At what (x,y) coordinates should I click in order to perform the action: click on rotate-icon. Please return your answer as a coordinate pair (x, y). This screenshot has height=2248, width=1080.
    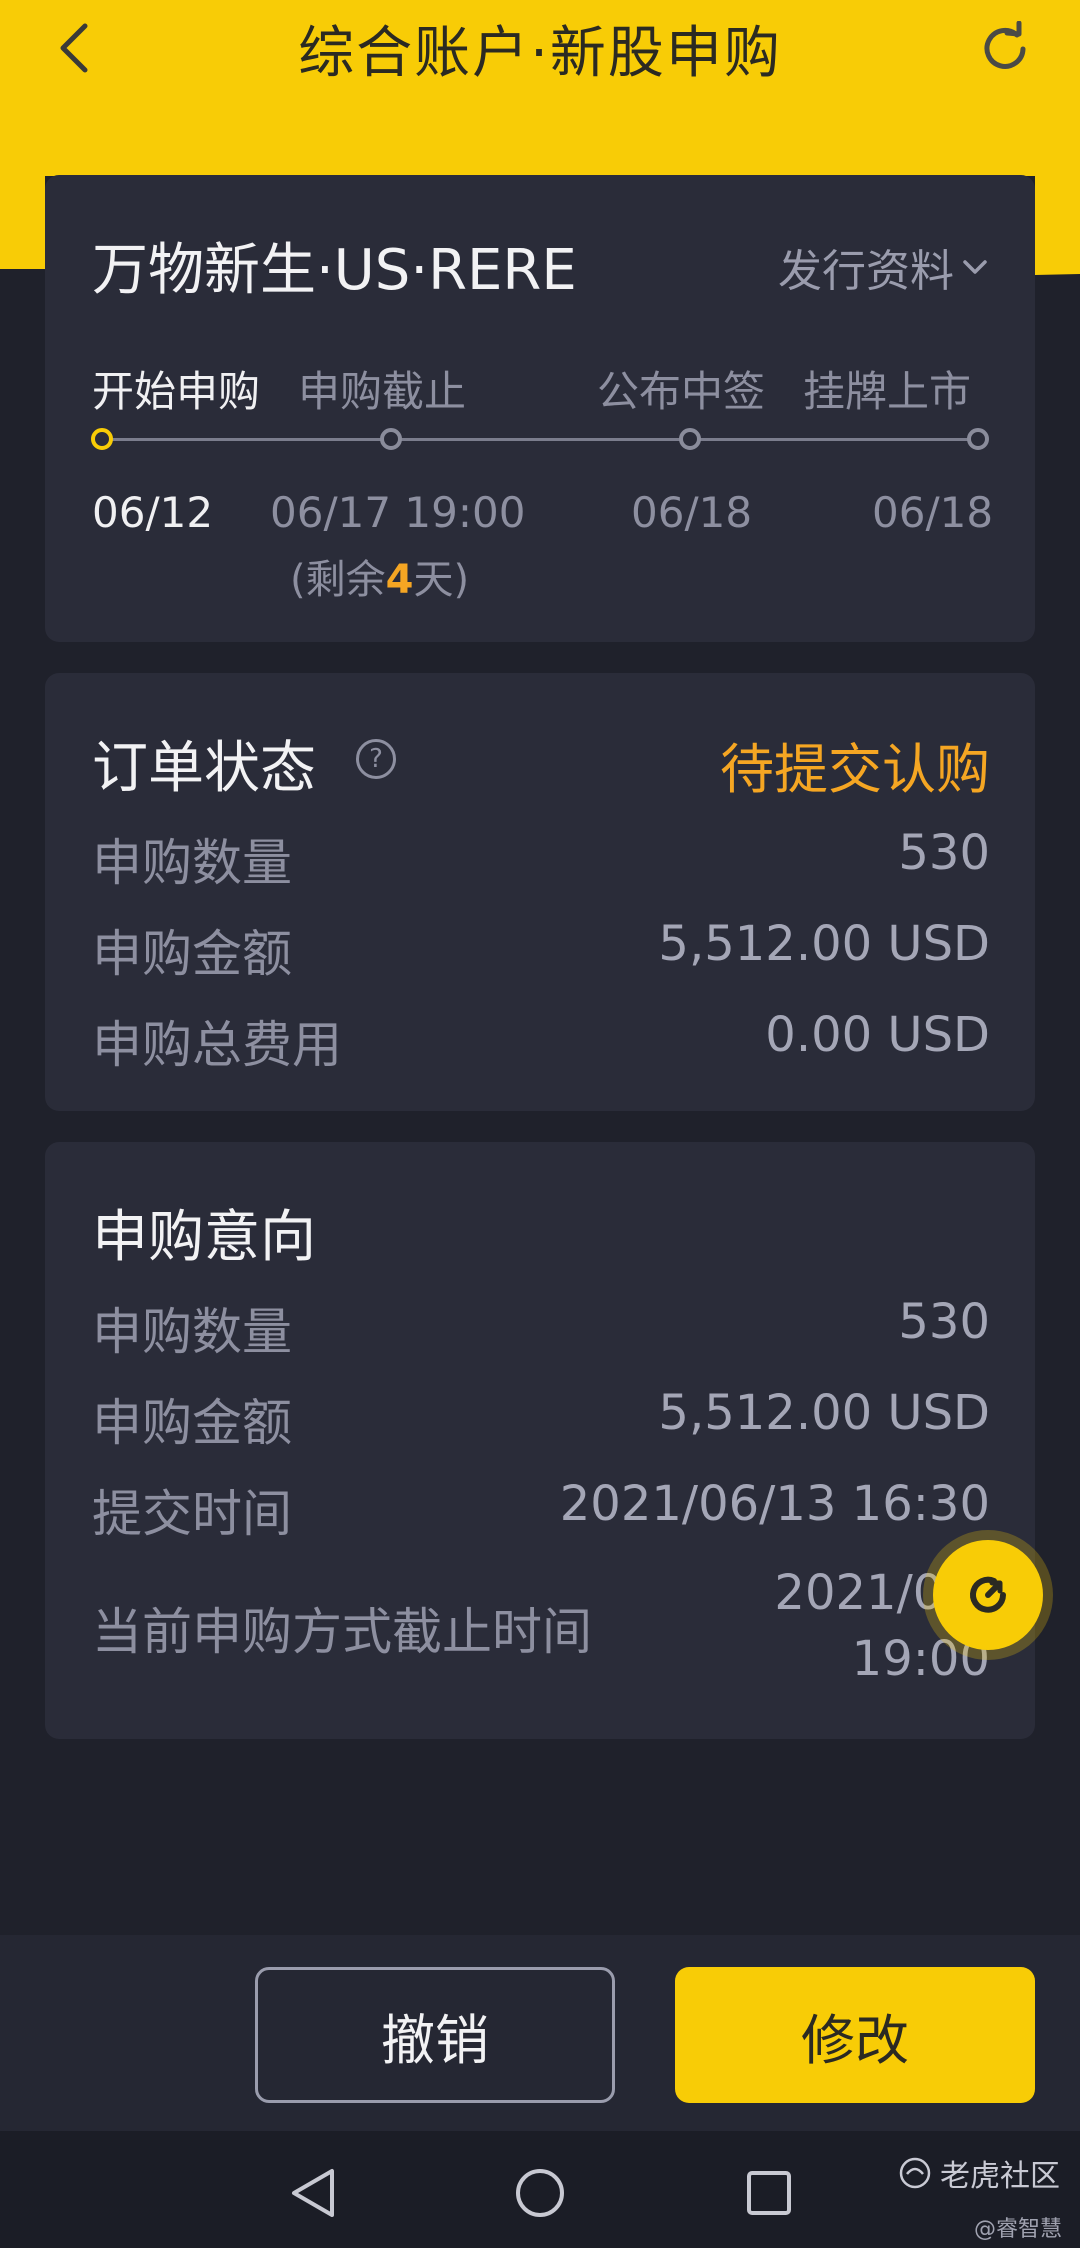
    Looking at the image, I should click on (988, 1594).